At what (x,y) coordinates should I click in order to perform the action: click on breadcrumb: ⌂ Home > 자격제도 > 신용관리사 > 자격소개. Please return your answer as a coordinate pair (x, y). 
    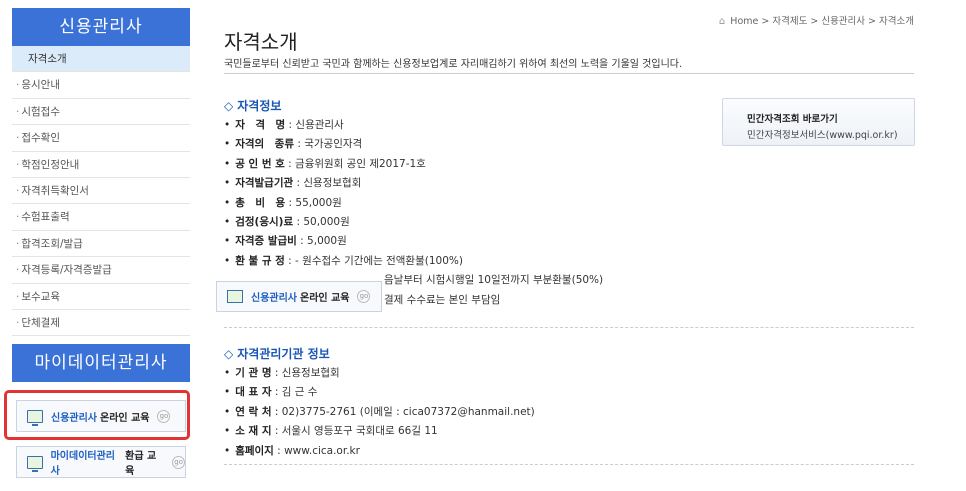
    Looking at the image, I should click on (816, 21).